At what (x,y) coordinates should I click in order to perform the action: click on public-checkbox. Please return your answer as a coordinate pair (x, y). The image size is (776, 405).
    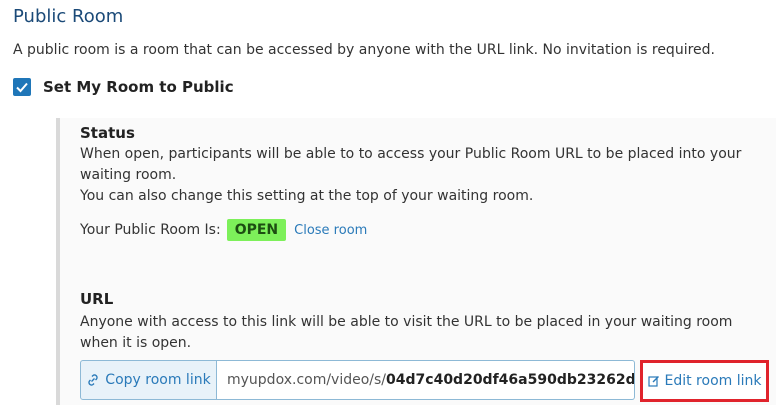
    Looking at the image, I should click on (22, 87).